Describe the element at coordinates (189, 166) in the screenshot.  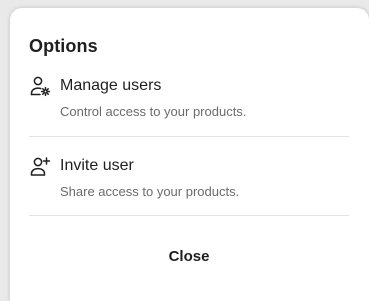
I see `option-header: Invite user` at that location.